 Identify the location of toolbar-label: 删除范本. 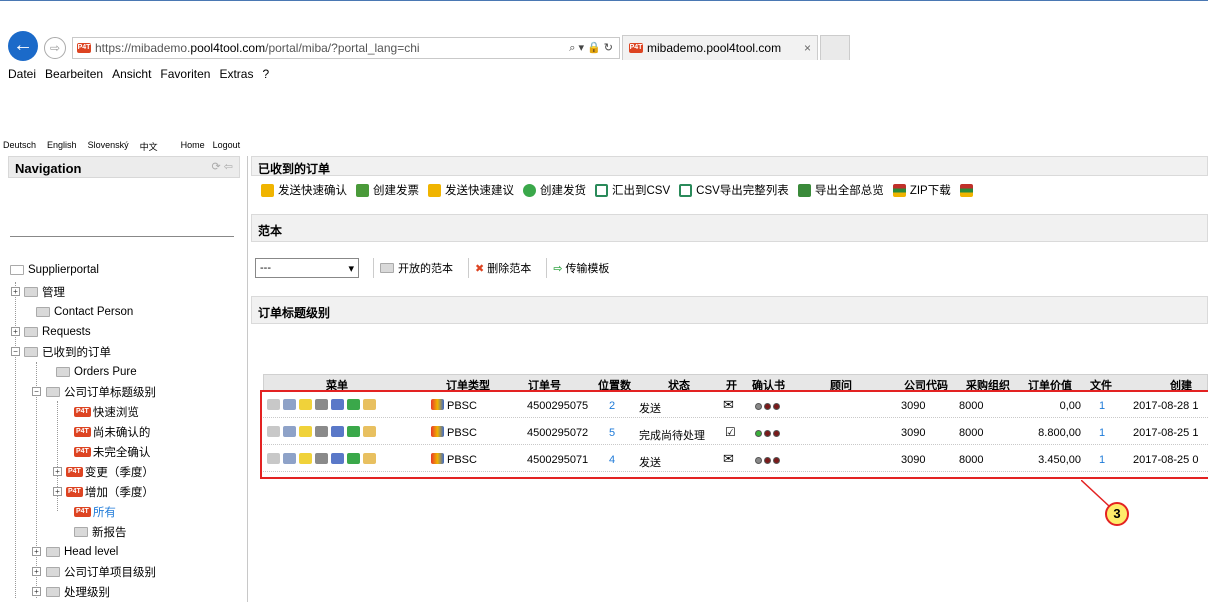
(509, 269).